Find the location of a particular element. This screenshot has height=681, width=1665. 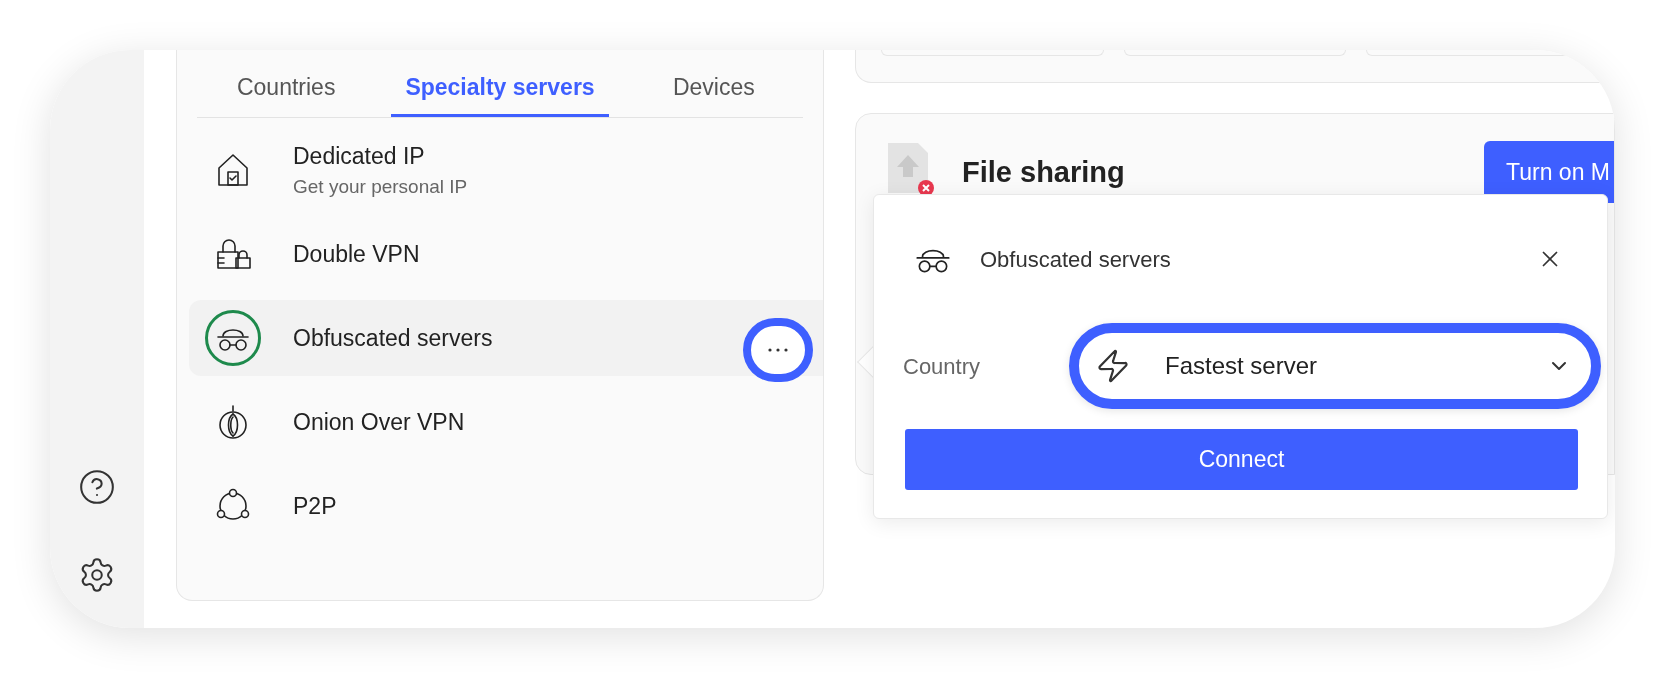

server-subtitle: Get your personal IP is located at coordinates (380, 187).